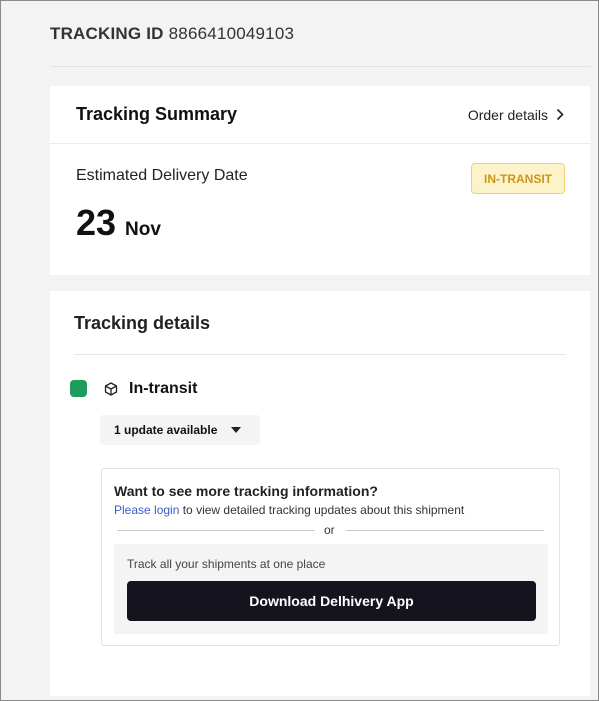  What do you see at coordinates (146, 510) in the screenshot?
I see `login-link: Please login` at bounding box center [146, 510].